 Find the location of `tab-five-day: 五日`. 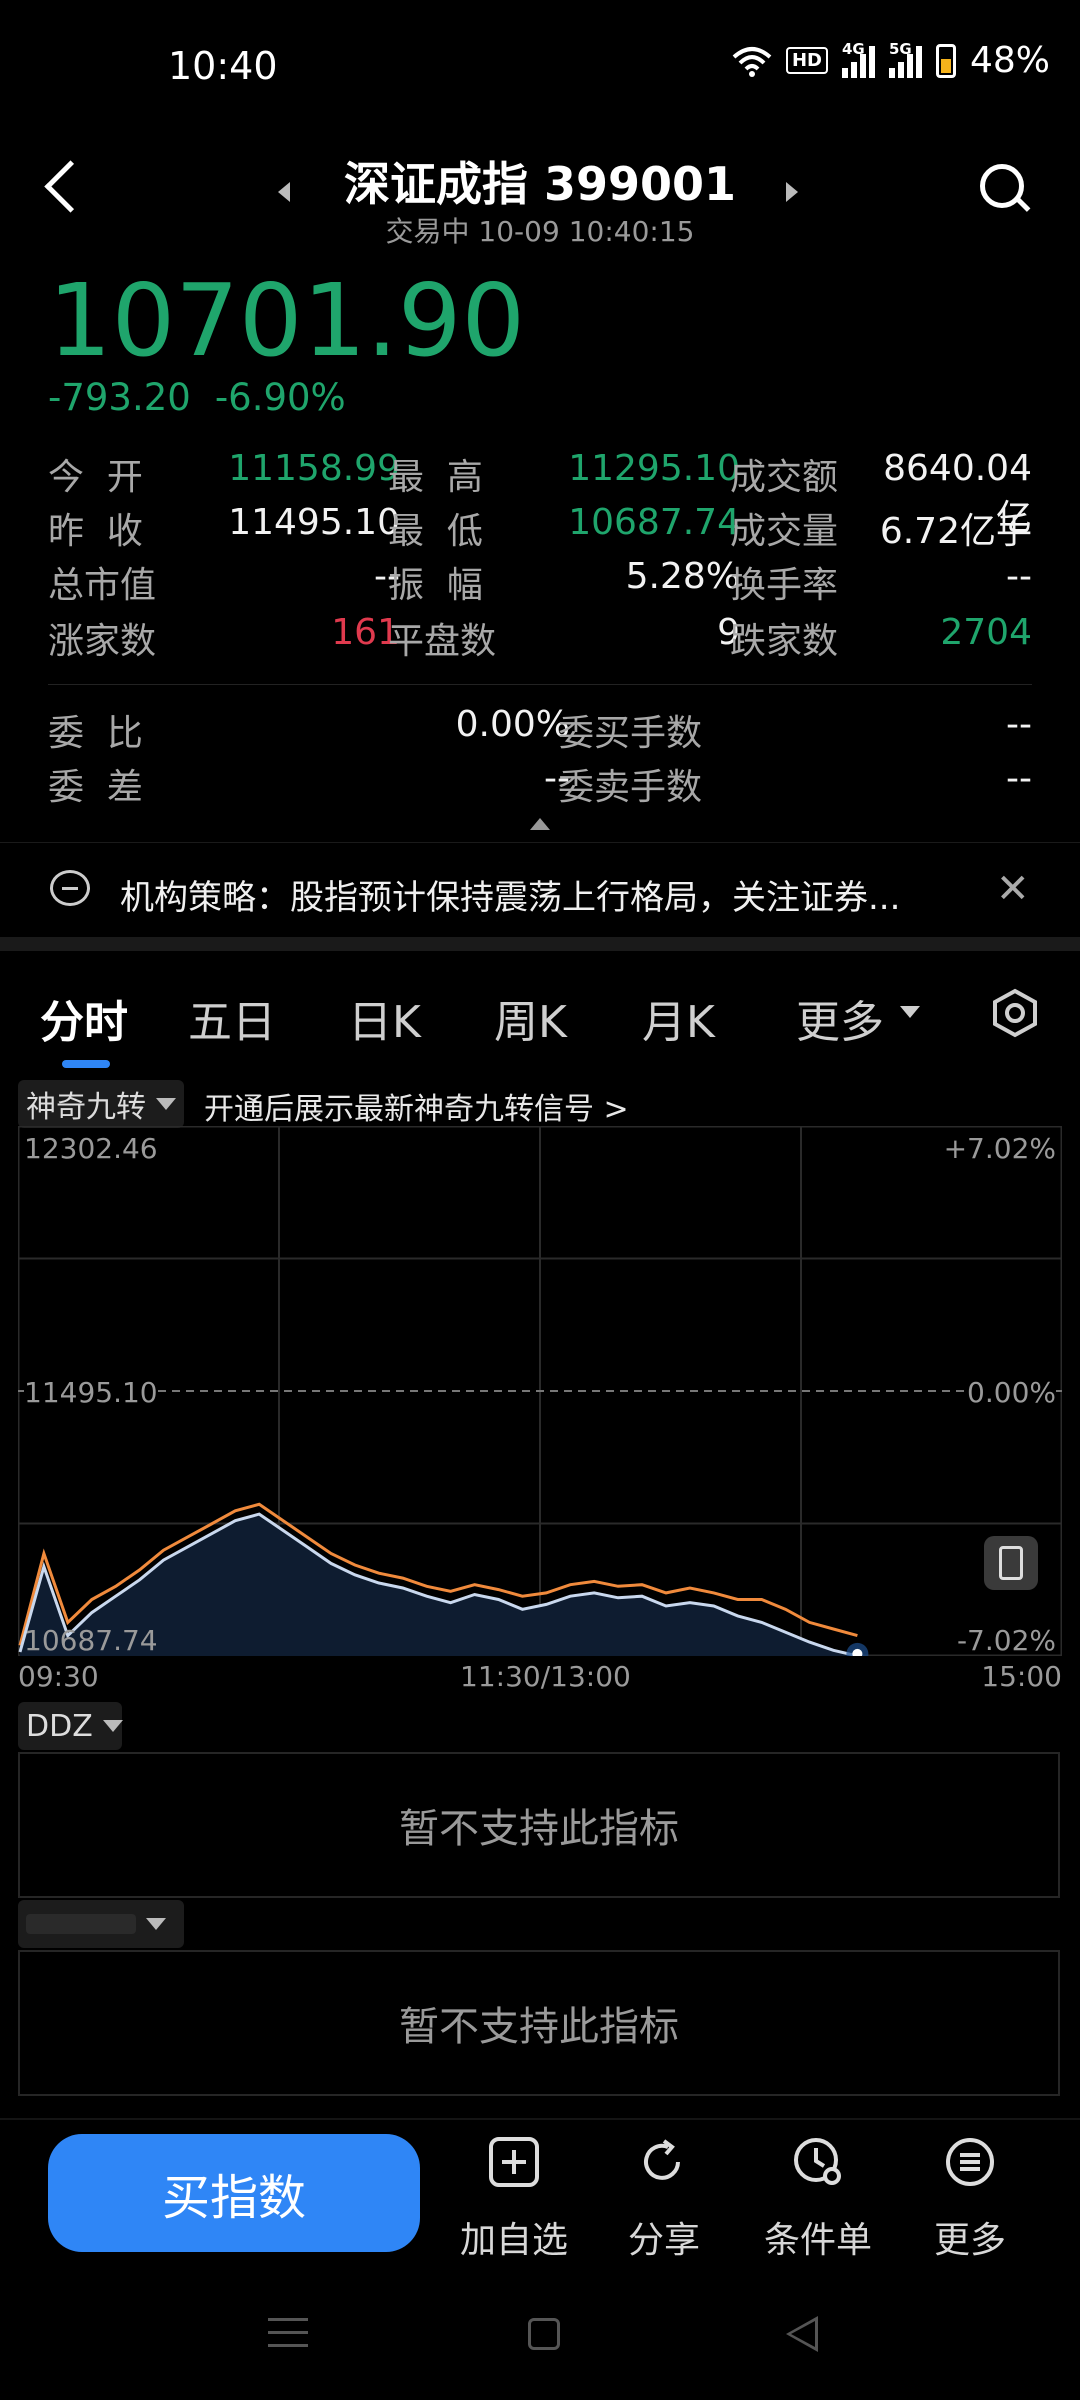

tab-five-day: 五日 is located at coordinates (232, 1018).